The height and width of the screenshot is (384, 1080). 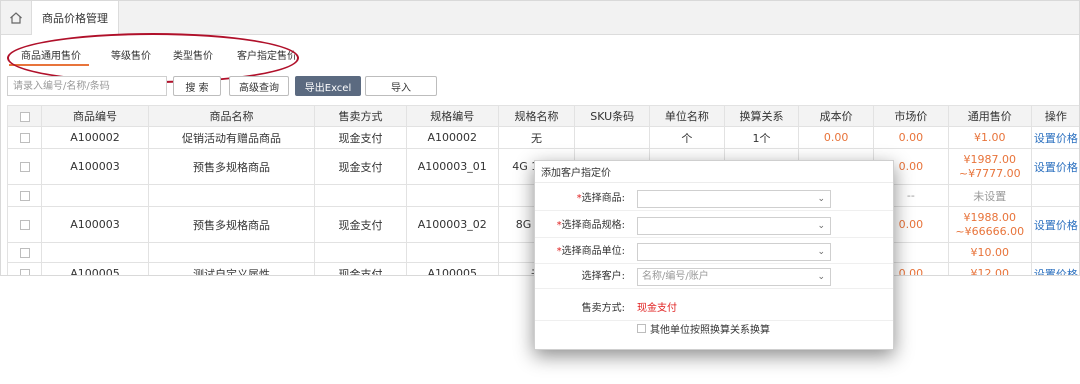 I want to click on other-units-checkbox, so click(x=641, y=328).